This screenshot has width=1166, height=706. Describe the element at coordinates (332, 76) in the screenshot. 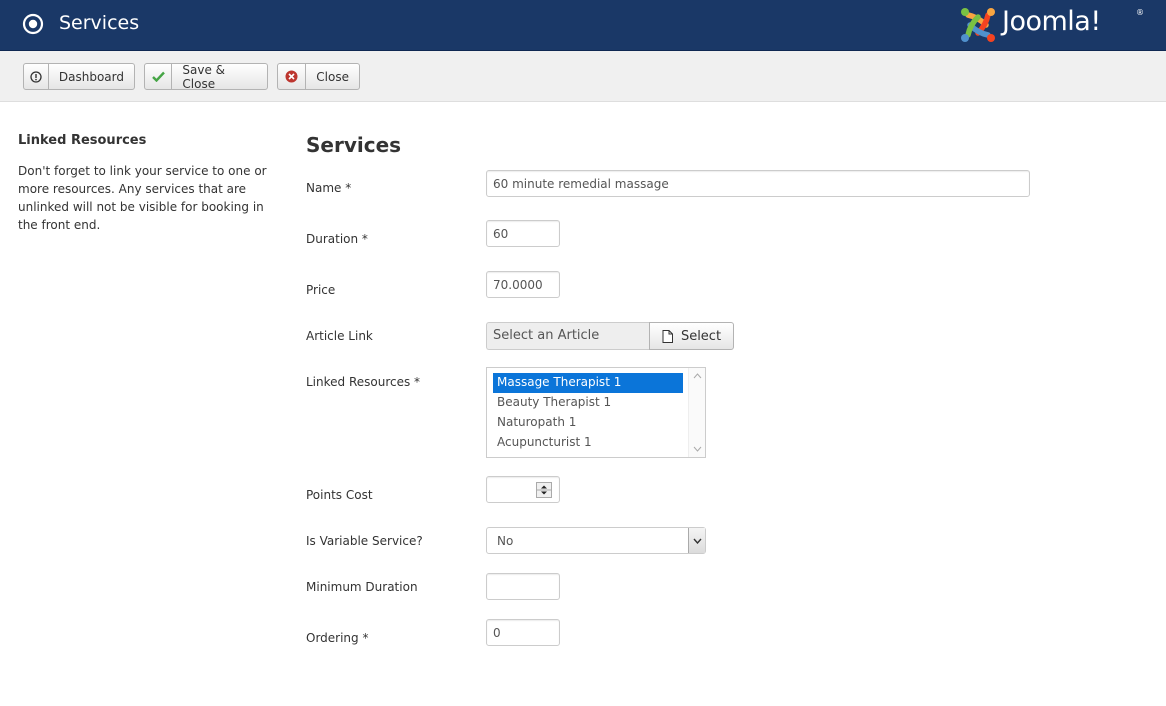

I see `close-label: Close` at that location.